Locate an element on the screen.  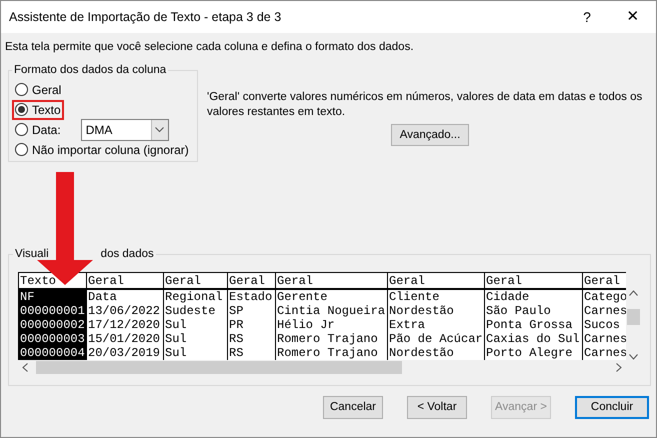
table-cell-text: 17/12/2020 is located at coordinates (124, 325).